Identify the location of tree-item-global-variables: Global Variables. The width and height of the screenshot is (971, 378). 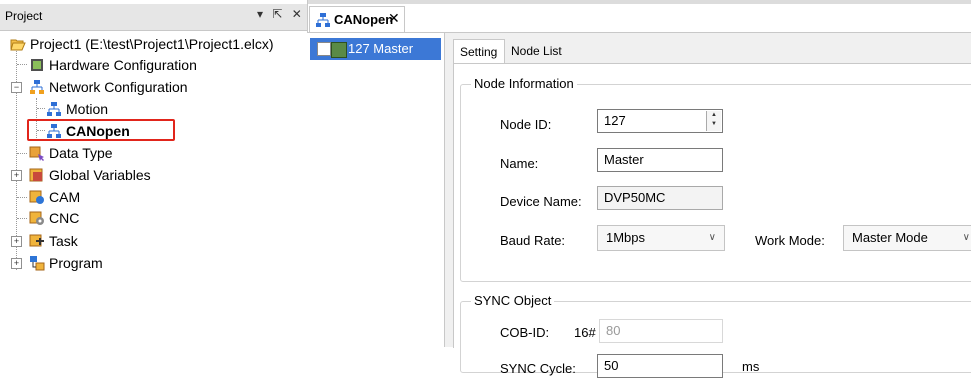
(90, 175).